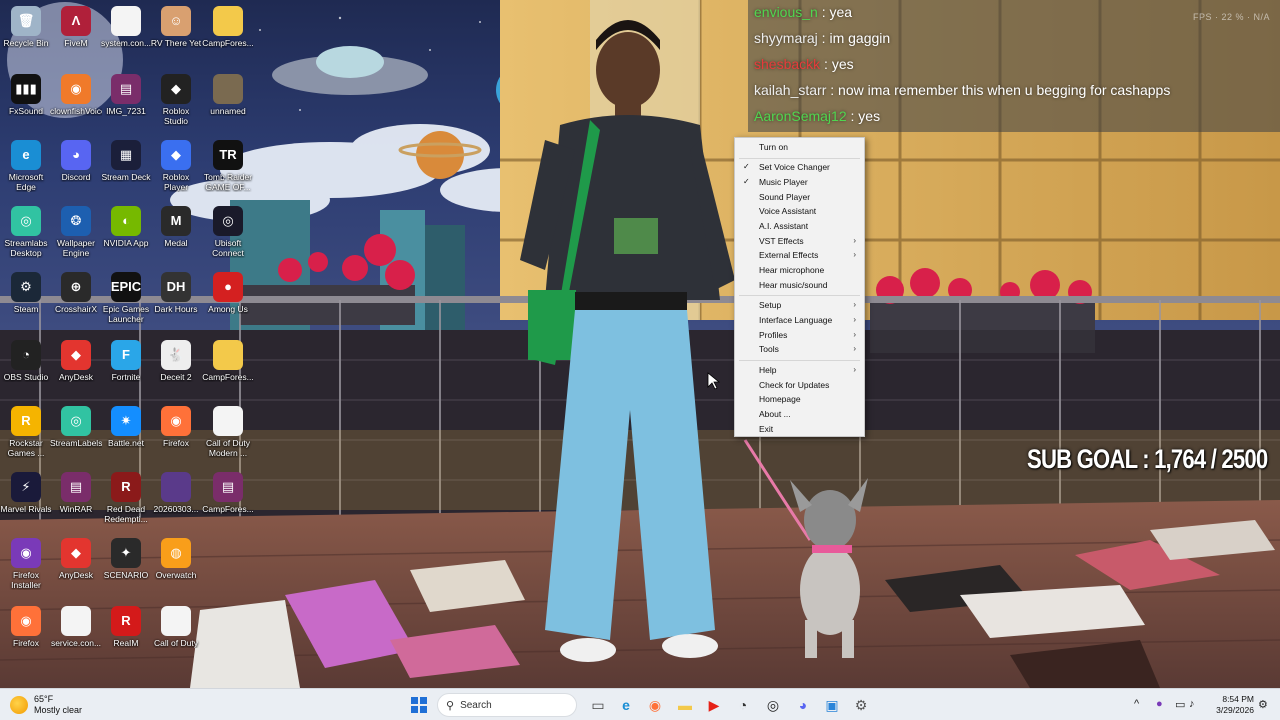 This screenshot has height=720, width=1280. I want to click on desktop-icon-label: Steam, so click(26, 309).